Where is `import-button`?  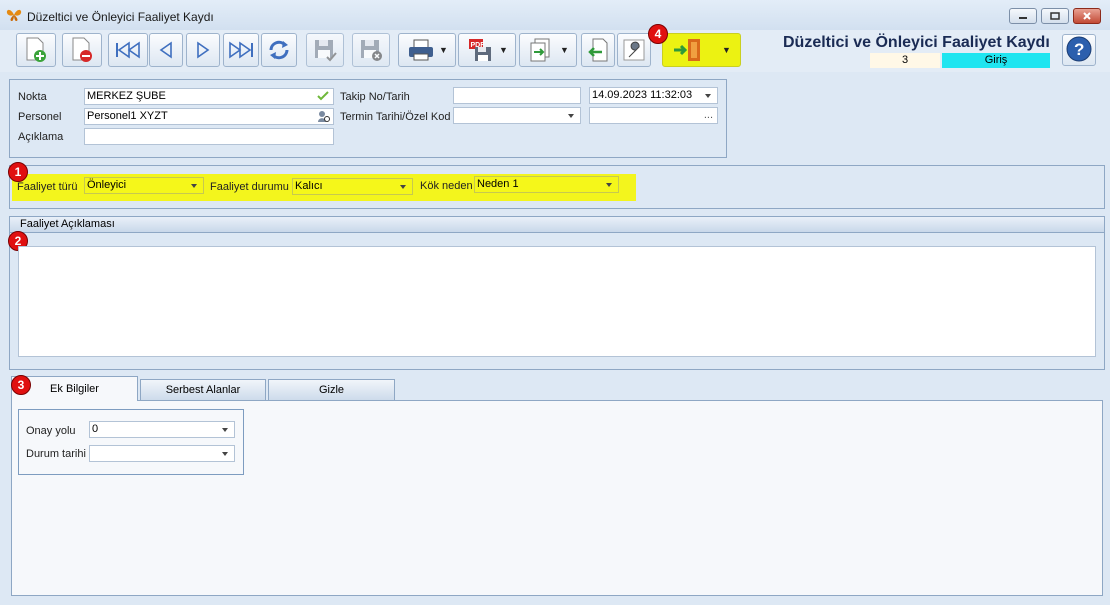
import-button is located at coordinates (598, 50).